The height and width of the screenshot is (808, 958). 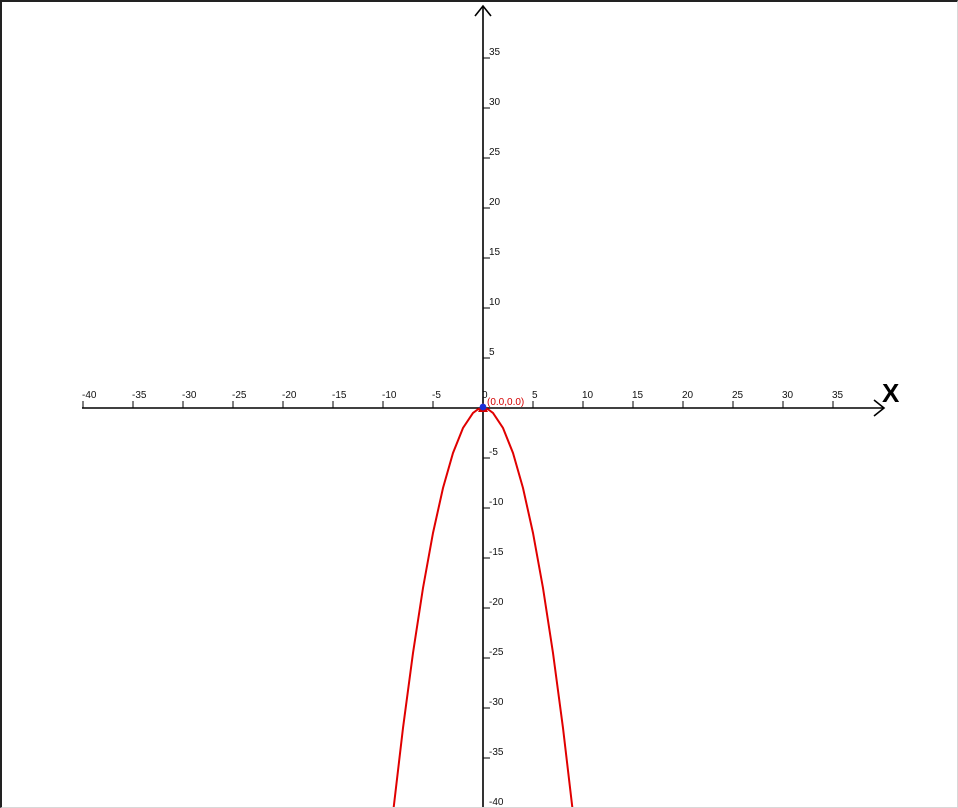 What do you see at coordinates (463, 399) in the screenshot?
I see `x-axis-ticks: -40 -35 -30 -25 -20 -15 -10 -5 0 5 10 15 20 25 30 35` at bounding box center [463, 399].